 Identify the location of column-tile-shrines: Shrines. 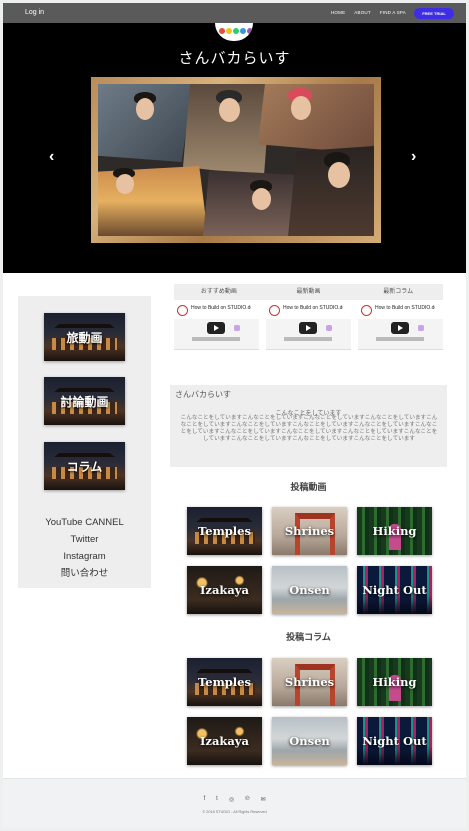
(309, 682).